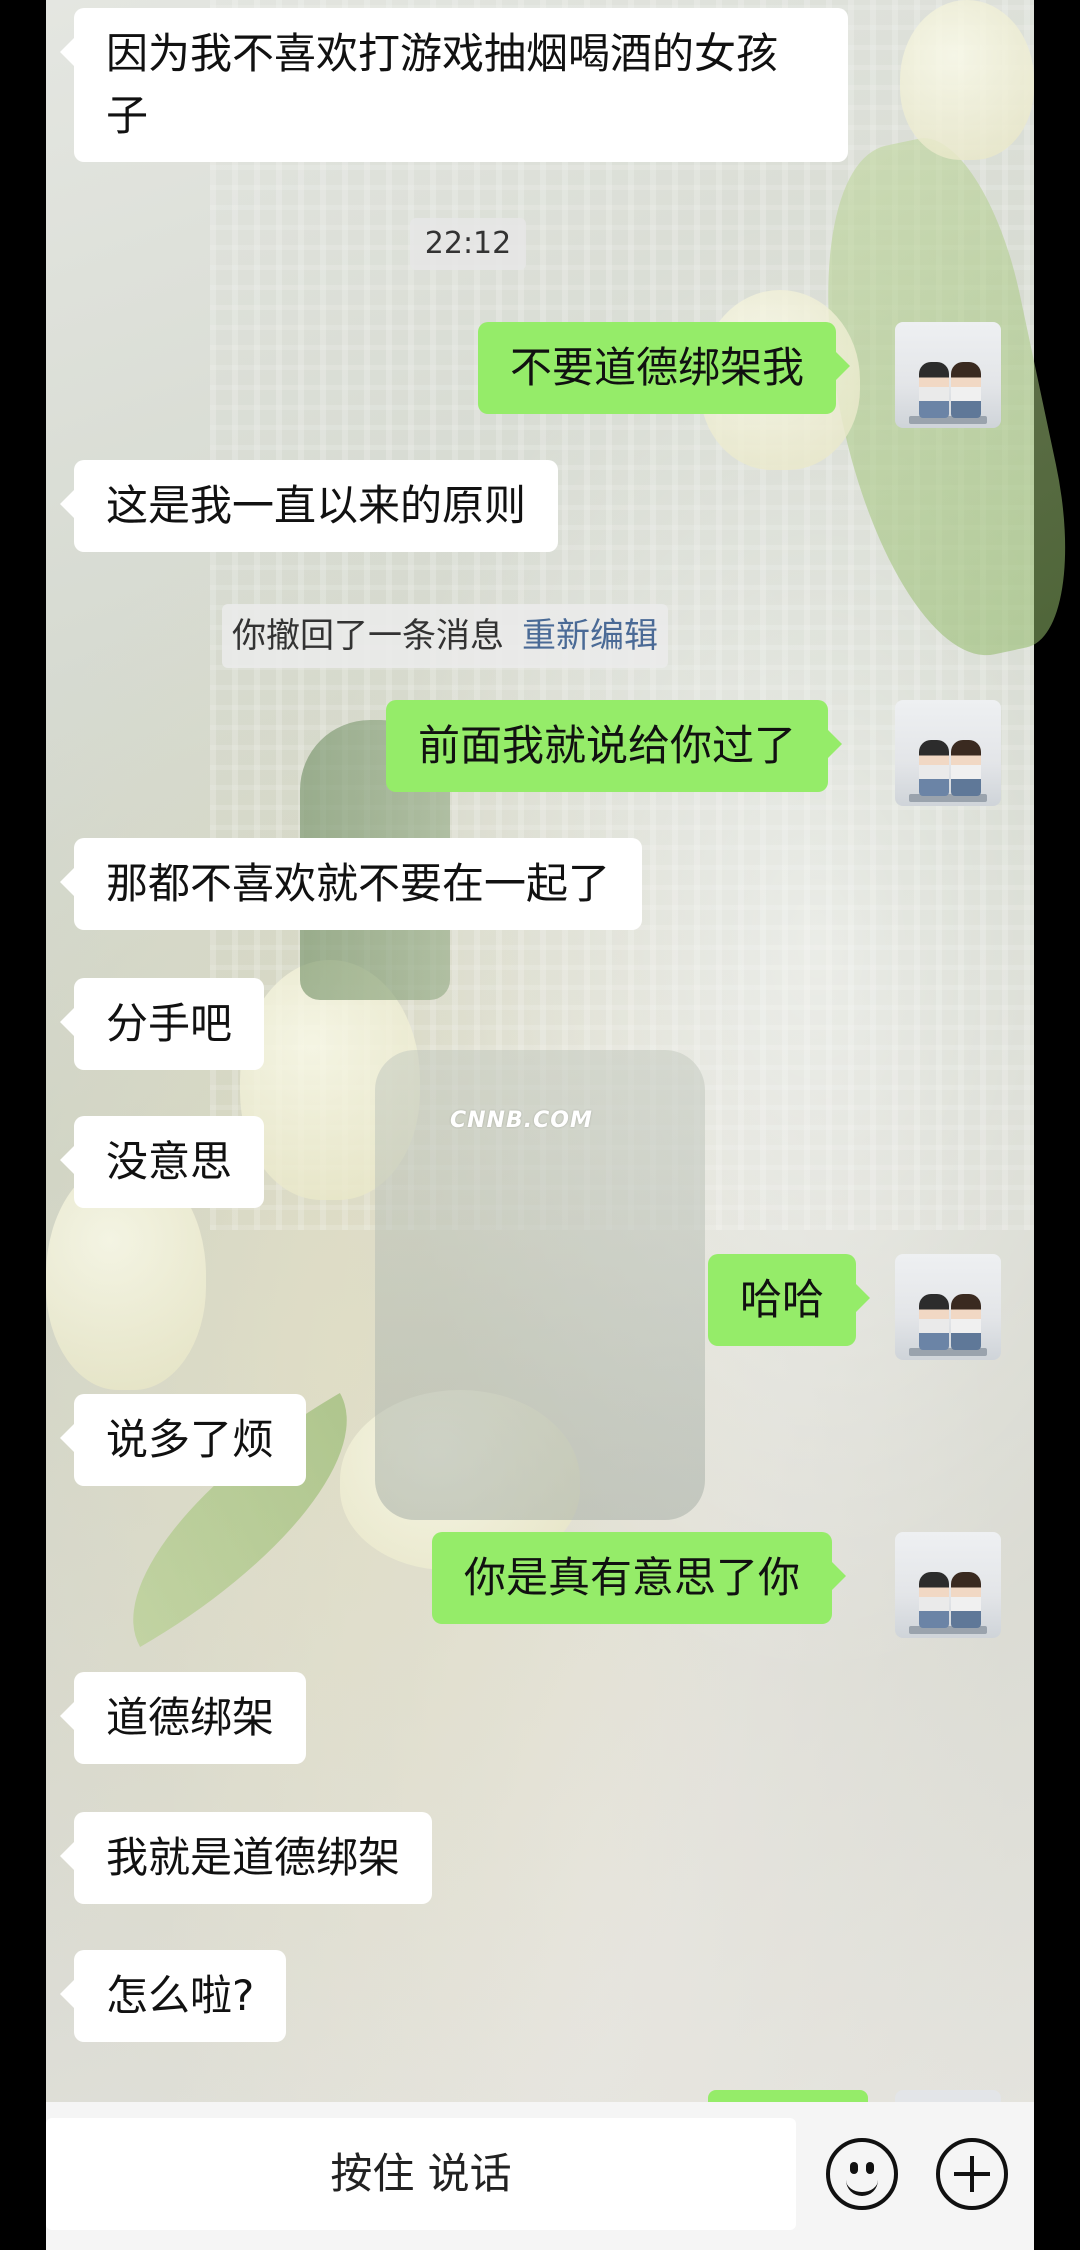  What do you see at coordinates (162, 1024) in the screenshot?
I see `received-message: 分手吧` at bounding box center [162, 1024].